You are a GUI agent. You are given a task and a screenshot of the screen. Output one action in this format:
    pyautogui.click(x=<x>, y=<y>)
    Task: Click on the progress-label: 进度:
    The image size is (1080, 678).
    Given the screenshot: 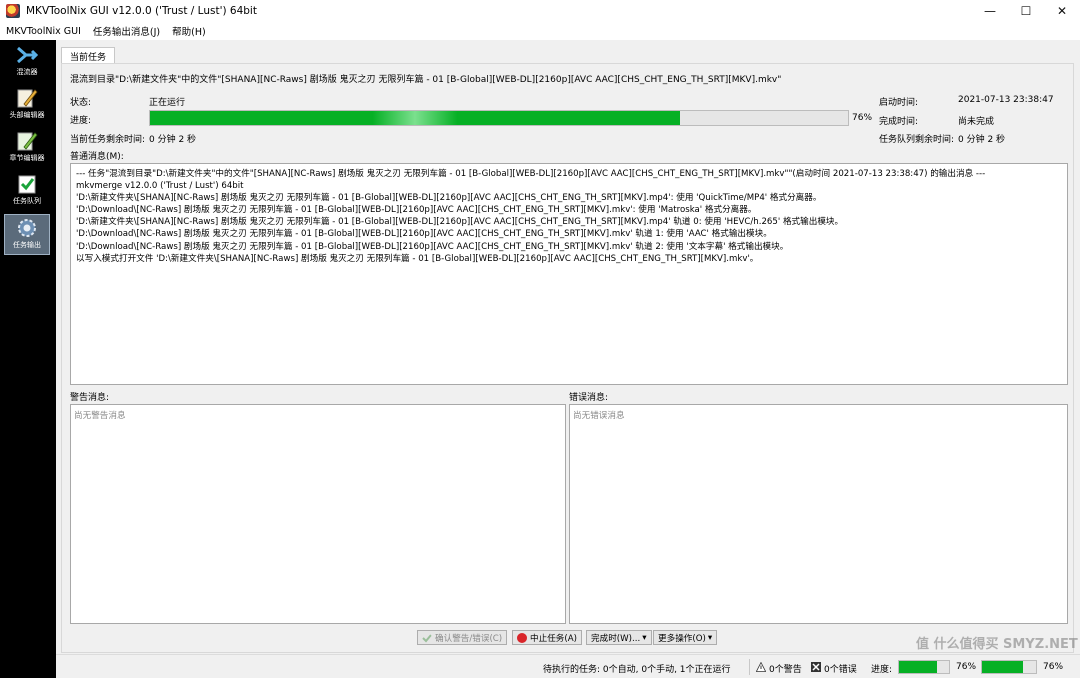 What is the action you would take?
    pyautogui.click(x=81, y=121)
    